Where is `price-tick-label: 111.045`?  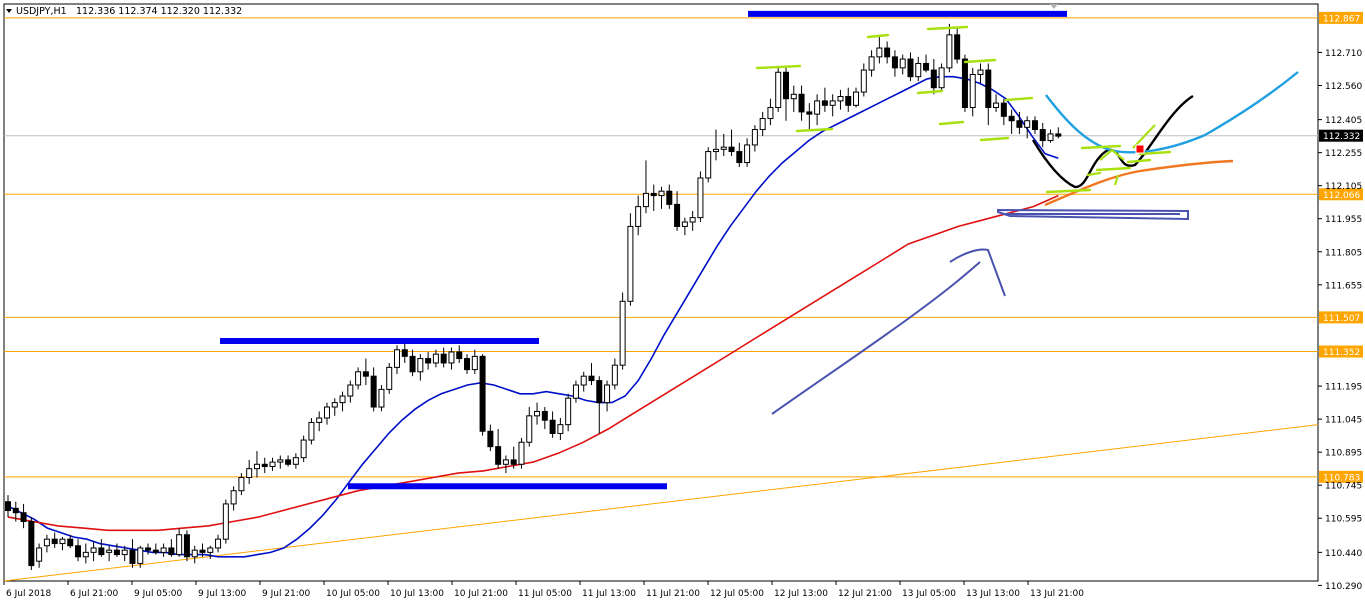 price-tick-label: 111.045 is located at coordinates (1343, 421).